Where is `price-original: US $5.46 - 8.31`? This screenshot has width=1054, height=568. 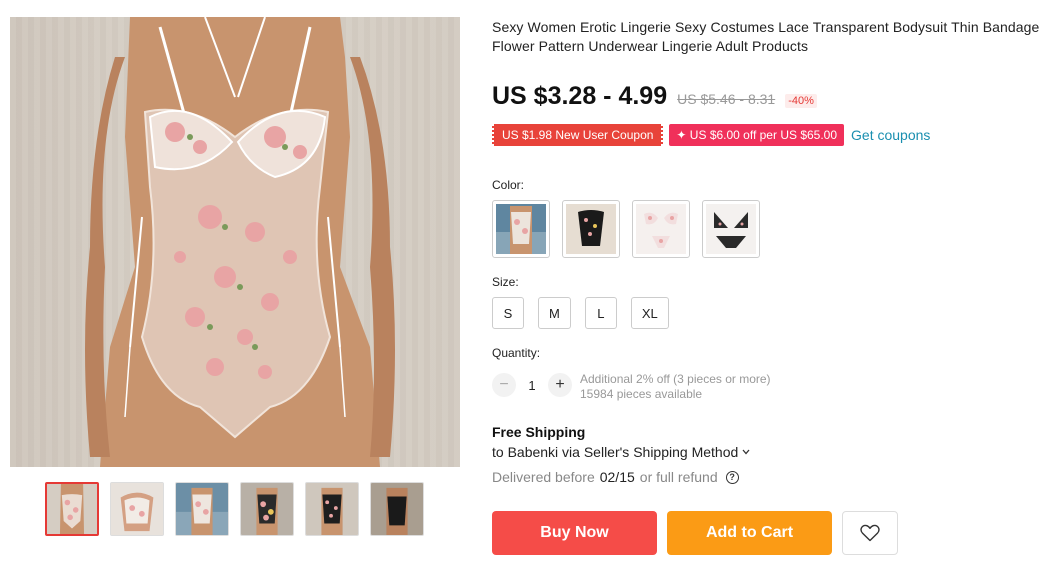 price-original: US $5.46 - 8.31 is located at coordinates (726, 99).